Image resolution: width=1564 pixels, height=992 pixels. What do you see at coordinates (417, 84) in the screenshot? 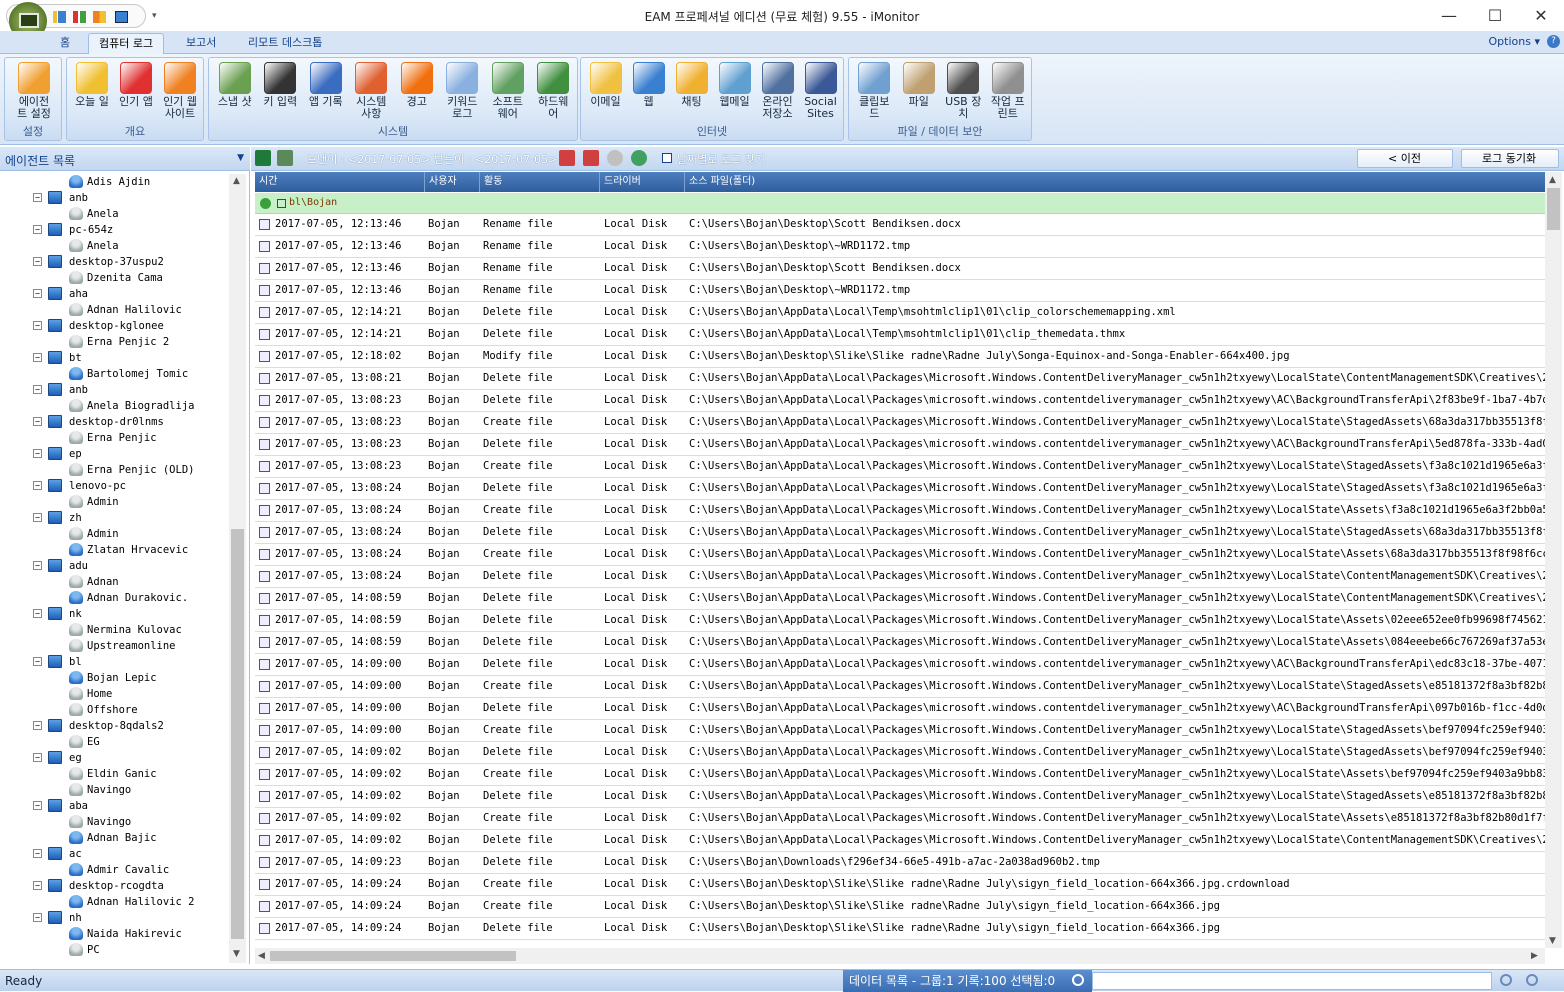
I see `alert-button: 경고` at bounding box center [417, 84].